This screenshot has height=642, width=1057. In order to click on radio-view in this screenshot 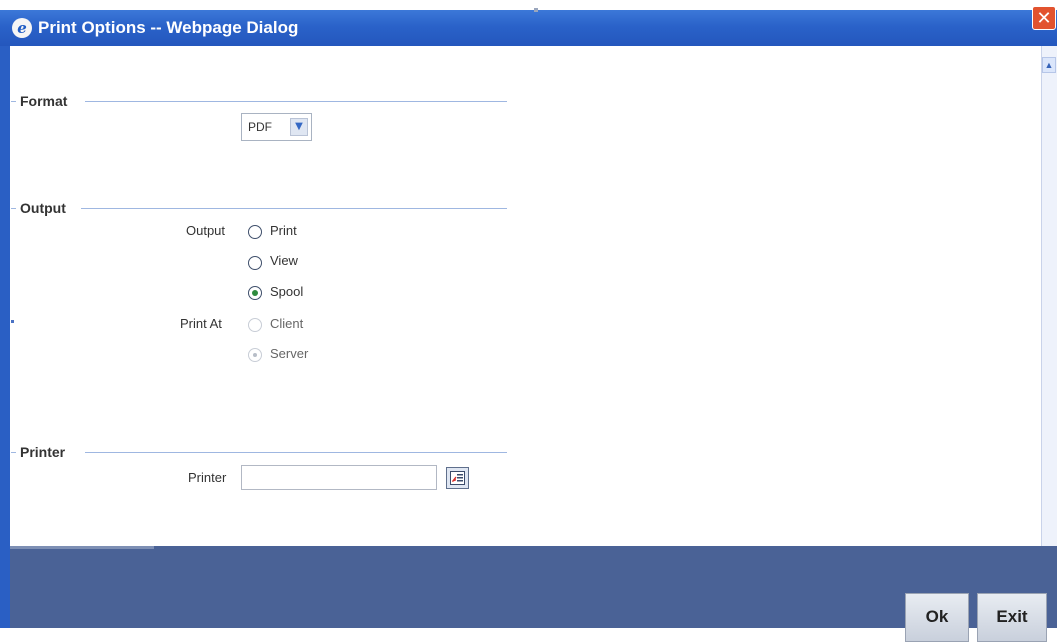, I will do `click(255, 263)`.